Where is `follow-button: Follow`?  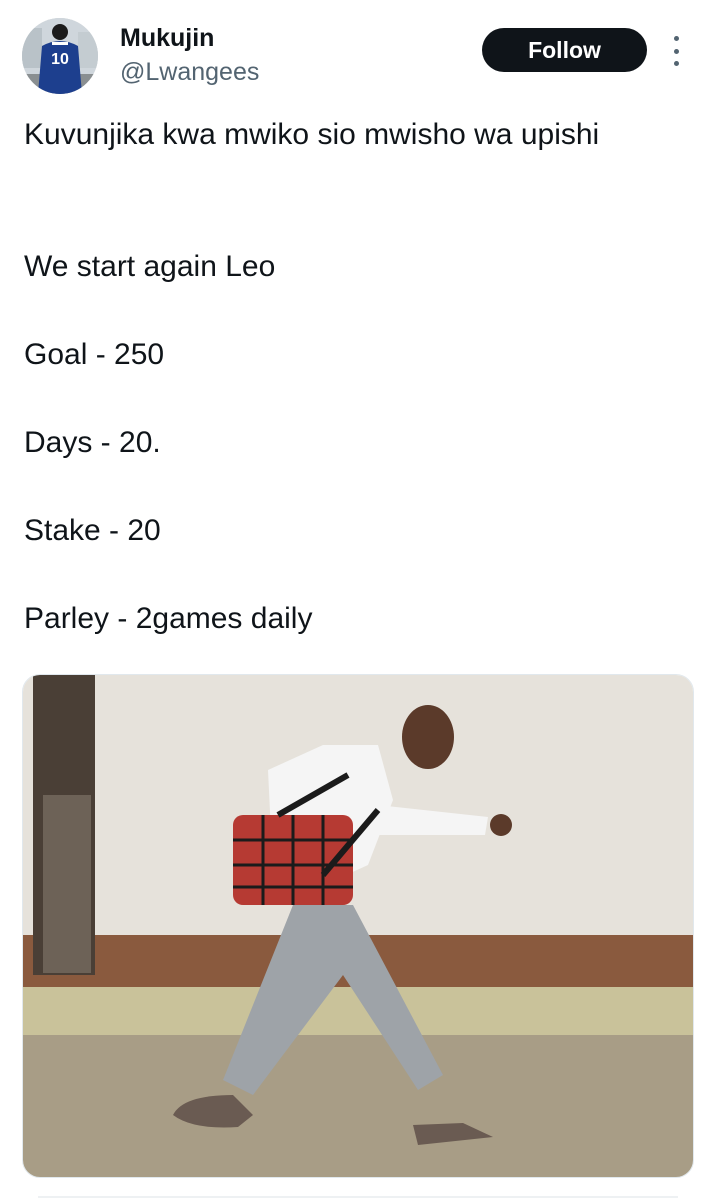
follow-button: Follow is located at coordinates (564, 50).